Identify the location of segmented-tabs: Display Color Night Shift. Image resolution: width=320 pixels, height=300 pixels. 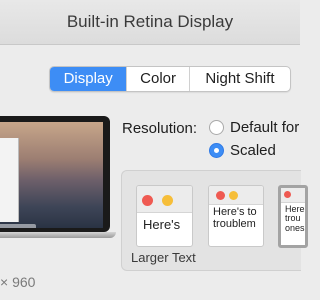
(170, 79).